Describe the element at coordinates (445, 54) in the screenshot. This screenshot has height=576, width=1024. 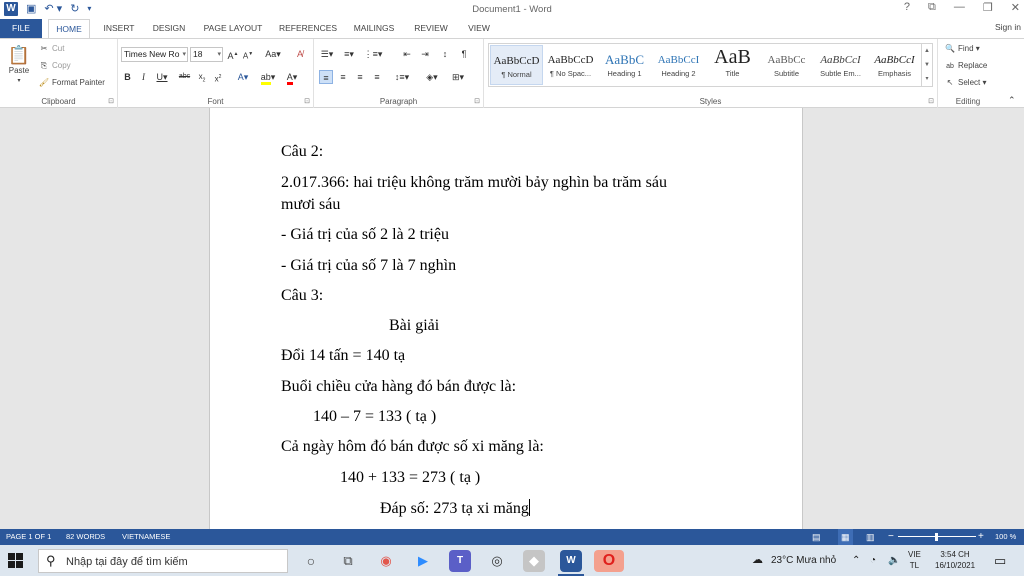
I see `sort-icon: ↕` at that location.